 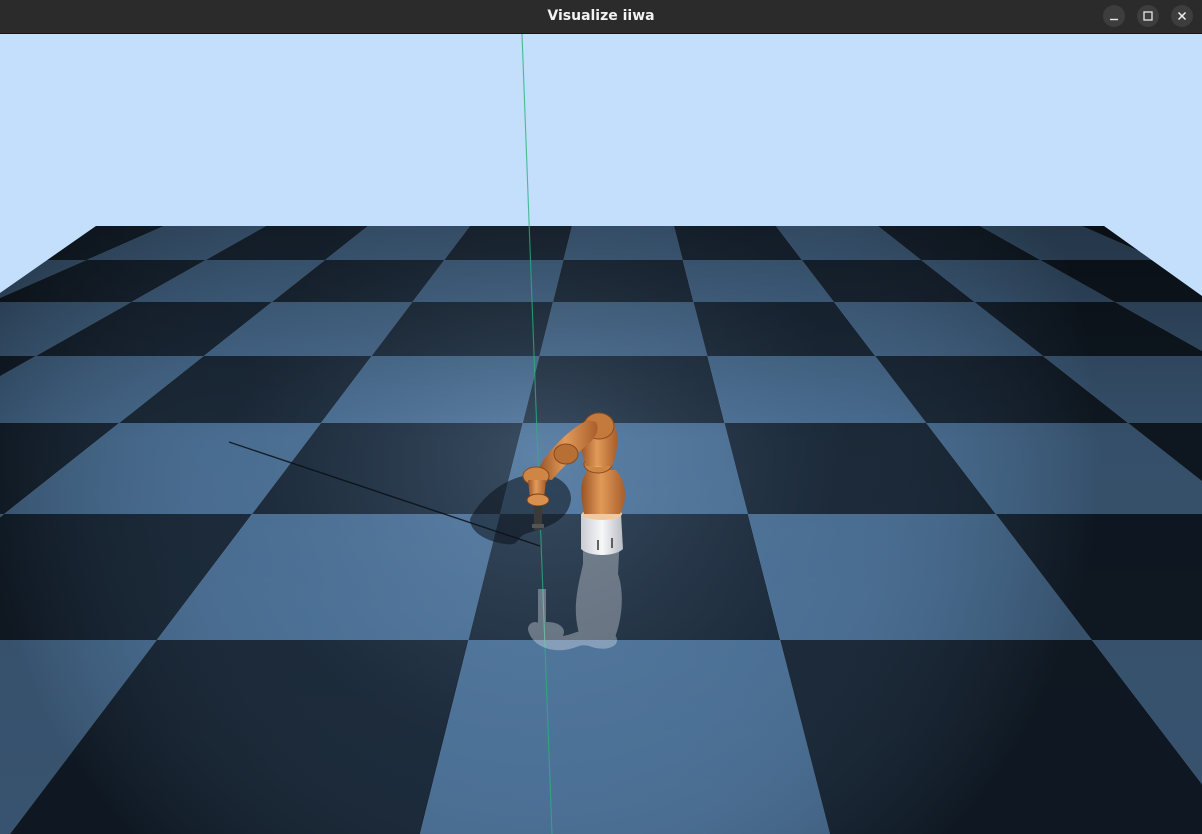 I want to click on close-button, so click(x=1182, y=16).